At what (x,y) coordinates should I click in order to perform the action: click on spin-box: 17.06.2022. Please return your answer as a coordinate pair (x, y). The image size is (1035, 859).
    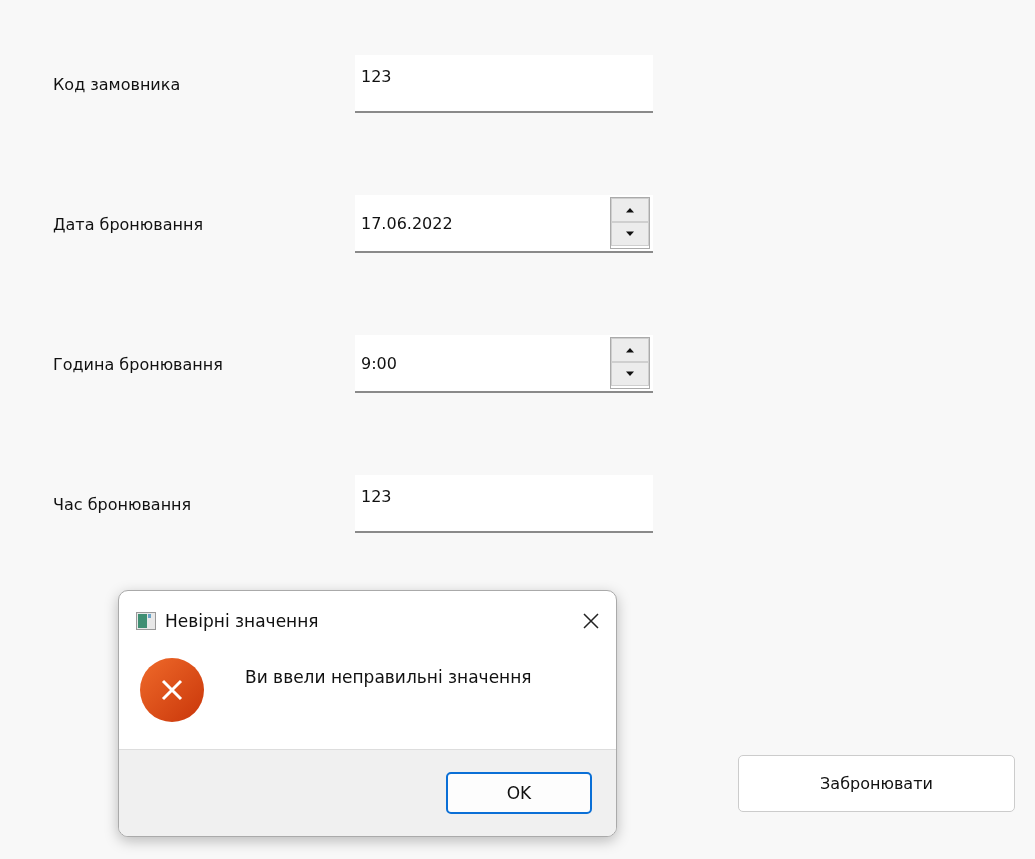
    Looking at the image, I should click on (504, 224).